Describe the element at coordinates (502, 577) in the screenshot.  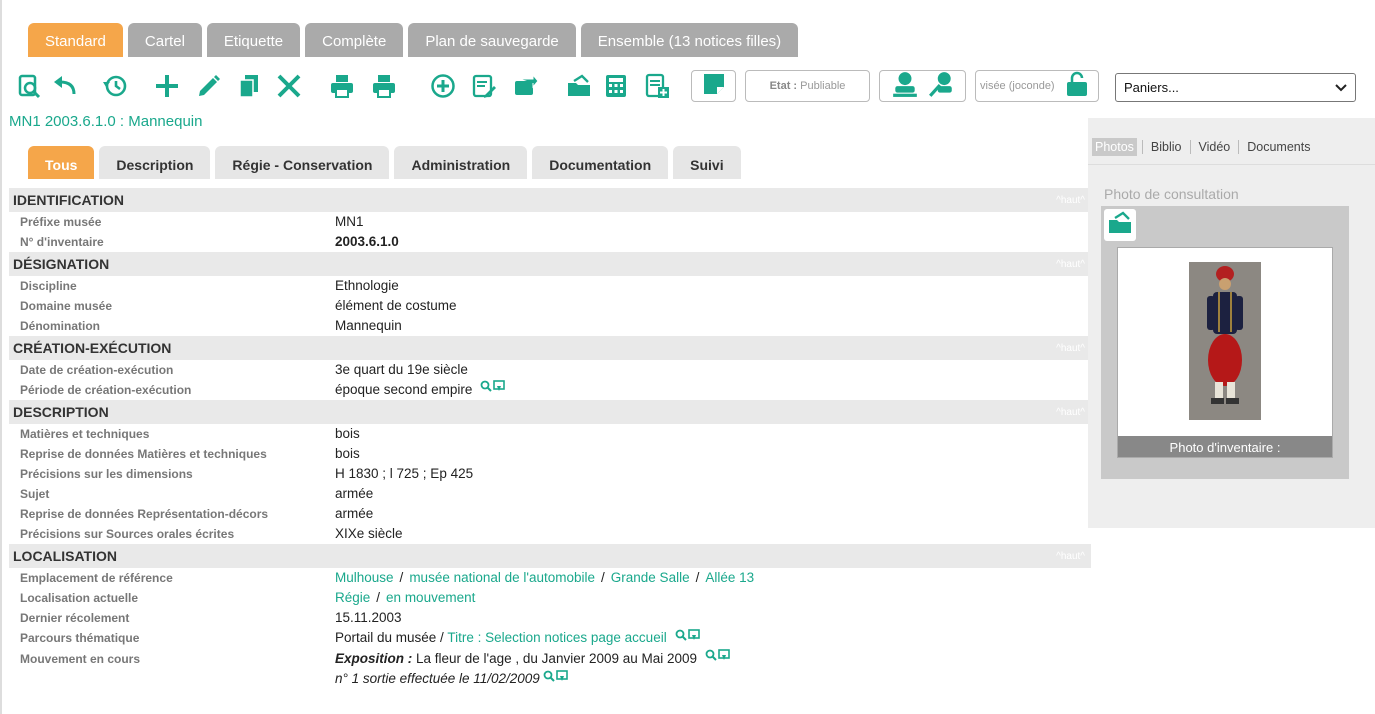
I see `location-link: musée national de l'automobile` at that location.